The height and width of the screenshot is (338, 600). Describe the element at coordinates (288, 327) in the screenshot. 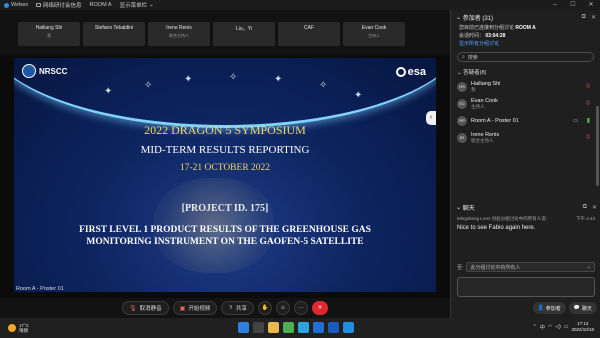

I see `wechat-icon` at that location.